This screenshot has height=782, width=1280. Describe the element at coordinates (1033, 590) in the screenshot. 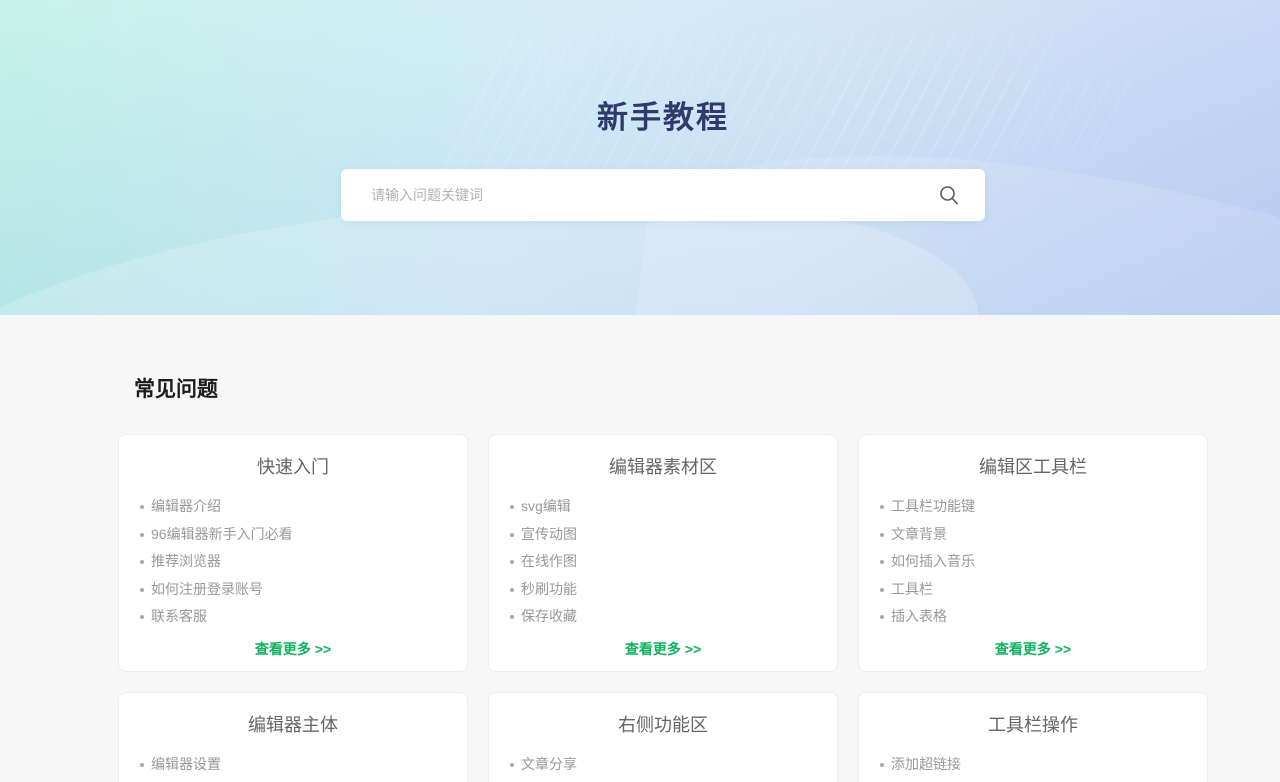

I see `card-item: 工具栏` at that location.